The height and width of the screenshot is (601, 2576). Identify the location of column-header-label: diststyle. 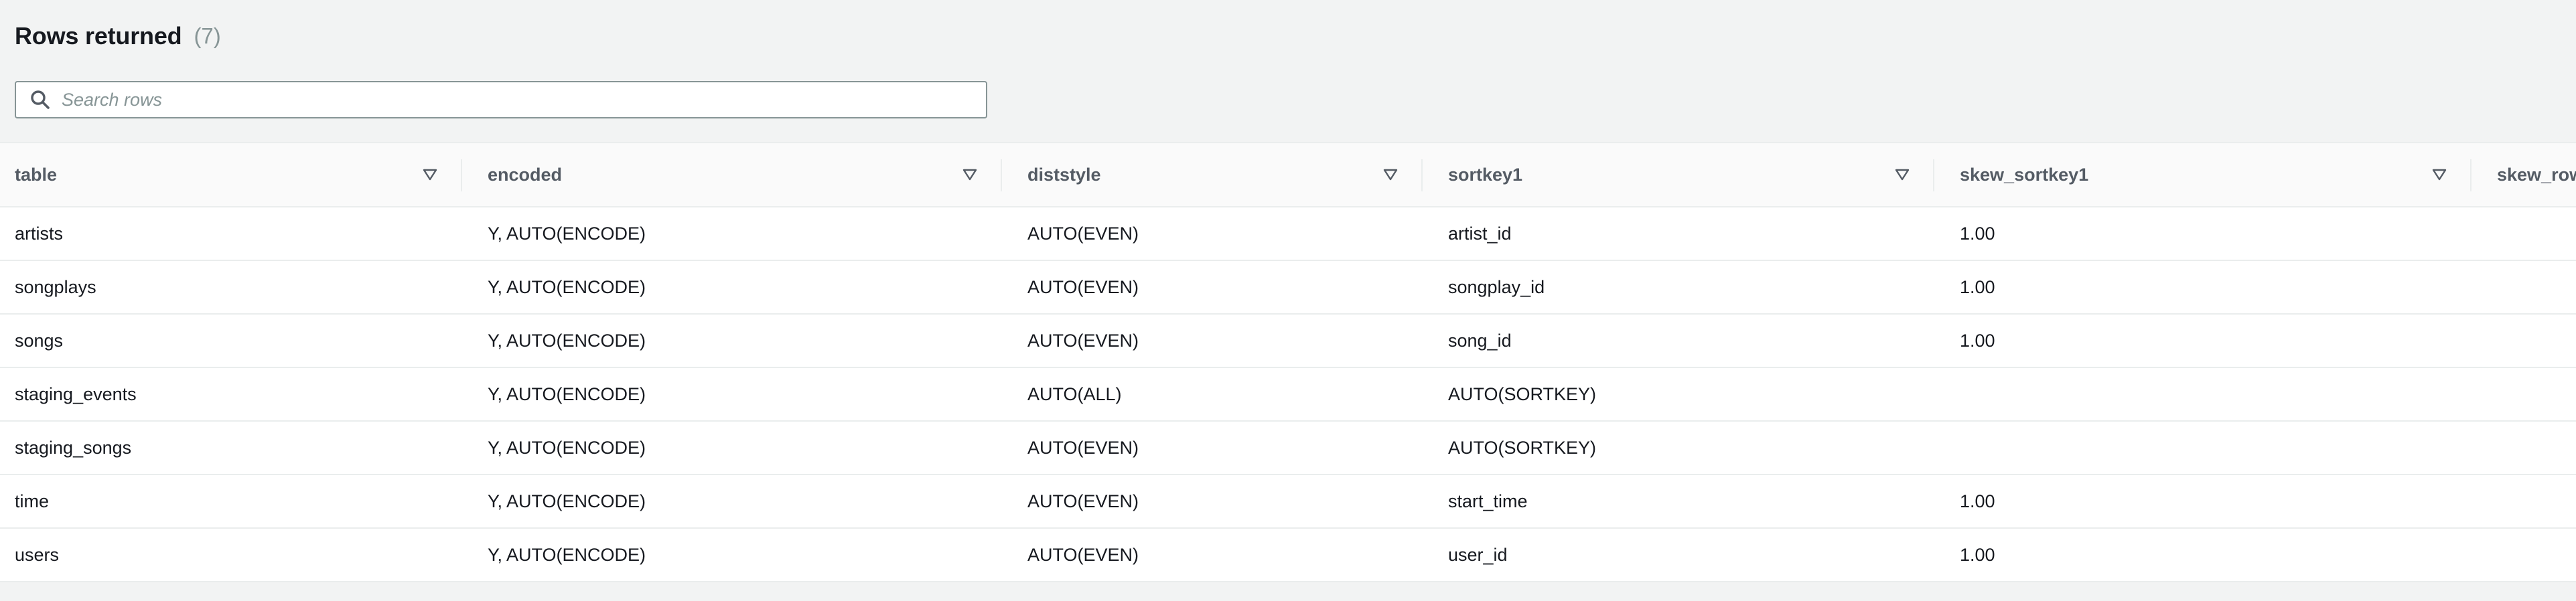
(1064, 175).